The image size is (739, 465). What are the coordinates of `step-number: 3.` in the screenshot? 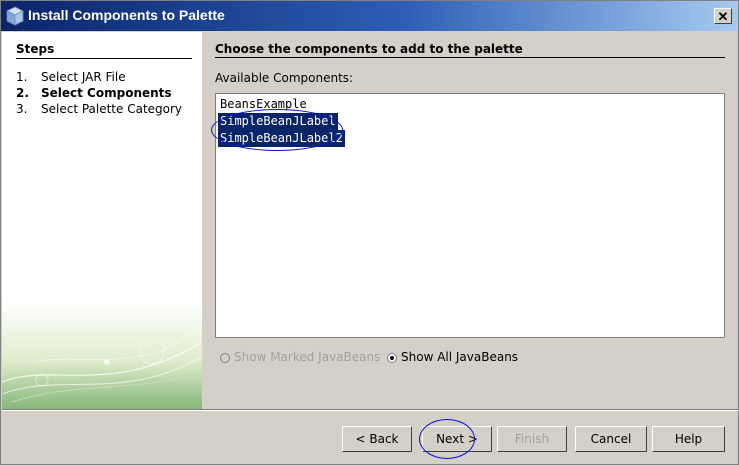 It's located at (22, 109).